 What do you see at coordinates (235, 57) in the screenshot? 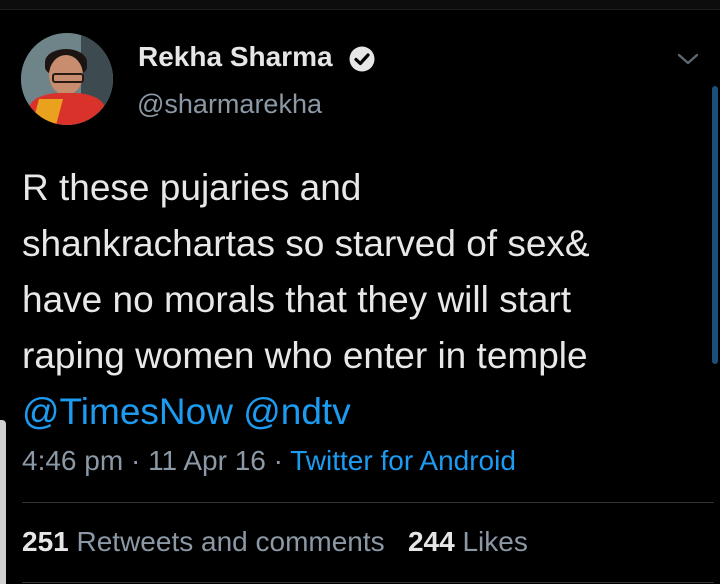
I see `author-name: Rekha Sharma` at bounding box center [235, 57].